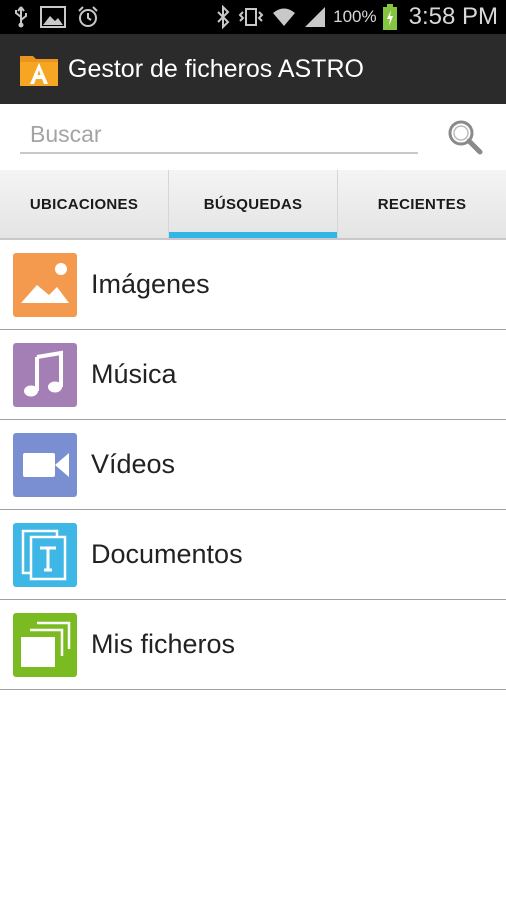  I want to click on bluetooth-icon, so click(223, 17).